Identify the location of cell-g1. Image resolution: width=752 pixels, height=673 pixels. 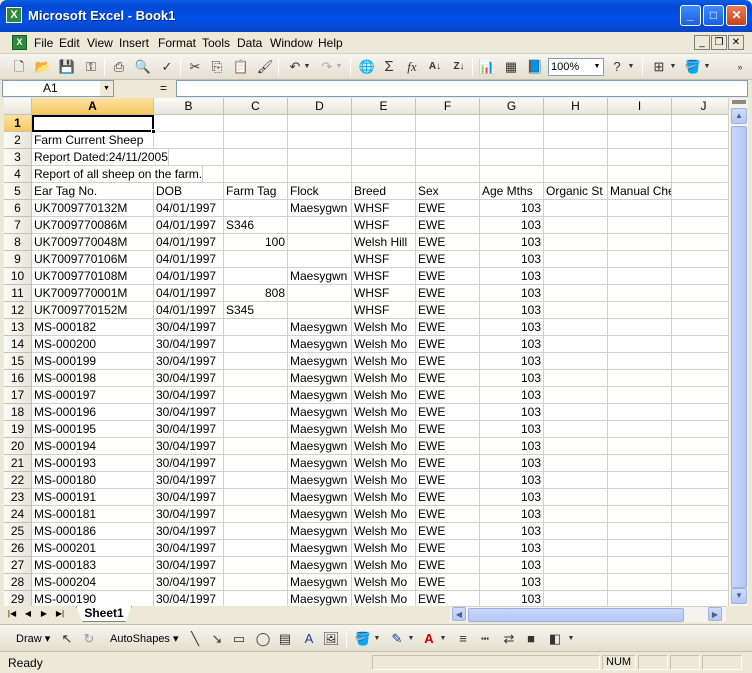
(512, 123).